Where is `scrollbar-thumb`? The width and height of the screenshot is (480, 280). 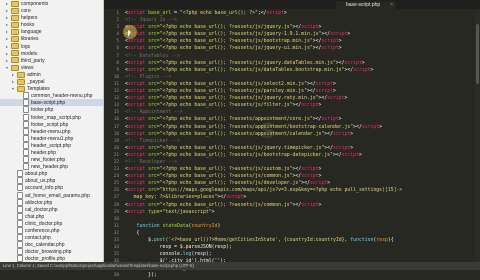
scrollbar-thumb is located at coordinates (477, 54).